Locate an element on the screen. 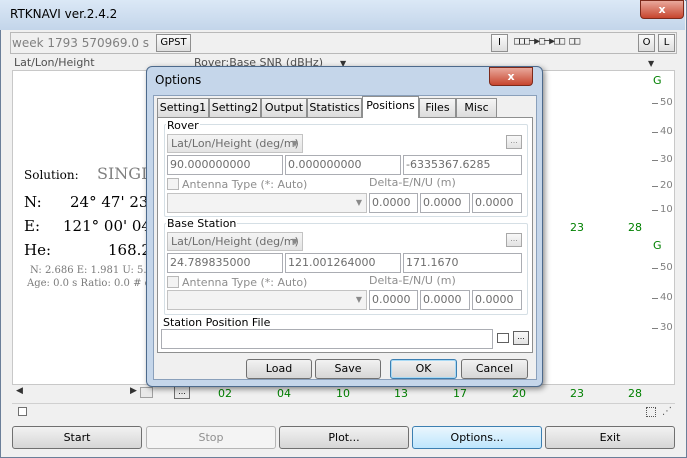  height-label: He: is located at coordinates (38, 250).